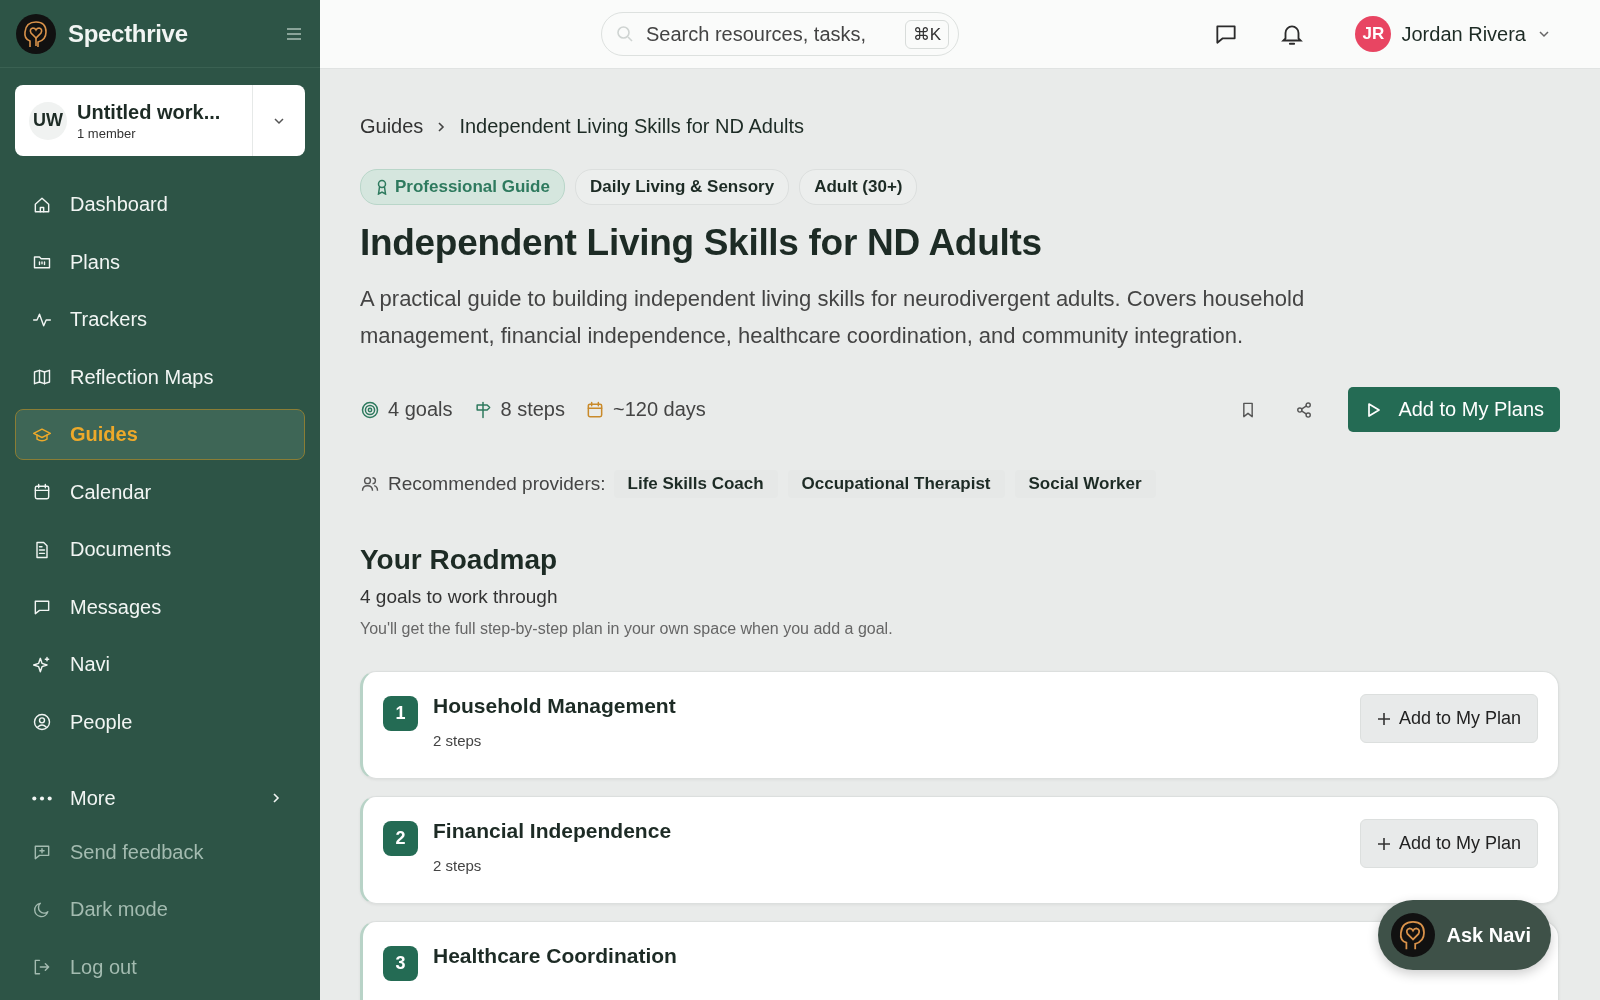 The image size is (1600, 1000). Describe the element at coordinates (382, 187) in the screenshot. I see `award-icon` at that location.